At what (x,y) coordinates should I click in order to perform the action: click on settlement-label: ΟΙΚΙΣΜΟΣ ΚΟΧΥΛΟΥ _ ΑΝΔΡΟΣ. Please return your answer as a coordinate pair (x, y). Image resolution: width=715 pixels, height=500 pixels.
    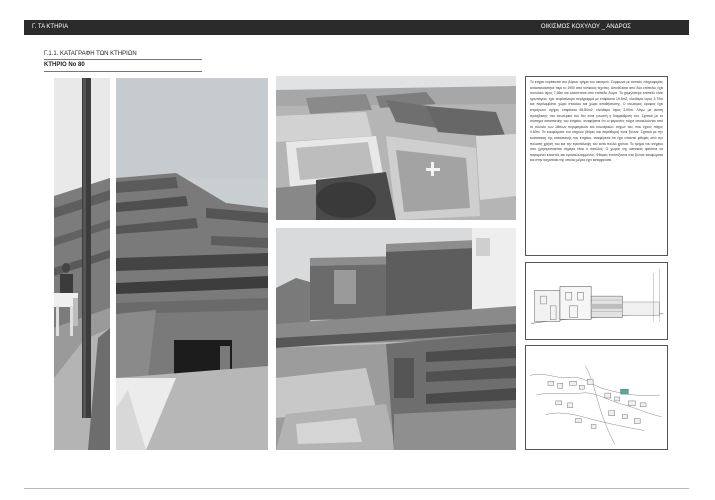
    Looking at the image, I should click on (585, 27).